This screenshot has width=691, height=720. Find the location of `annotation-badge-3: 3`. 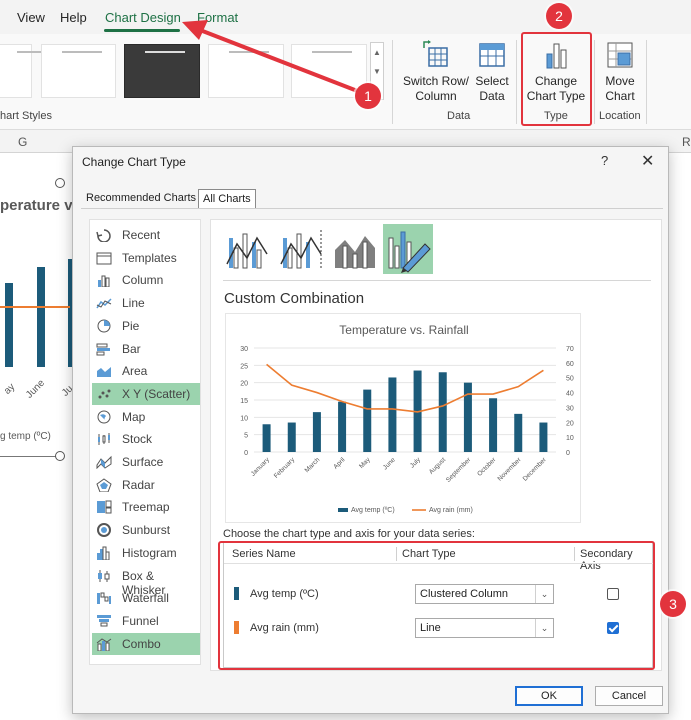

annotation-badge-3: 3 is located at coordinates (673, 604).